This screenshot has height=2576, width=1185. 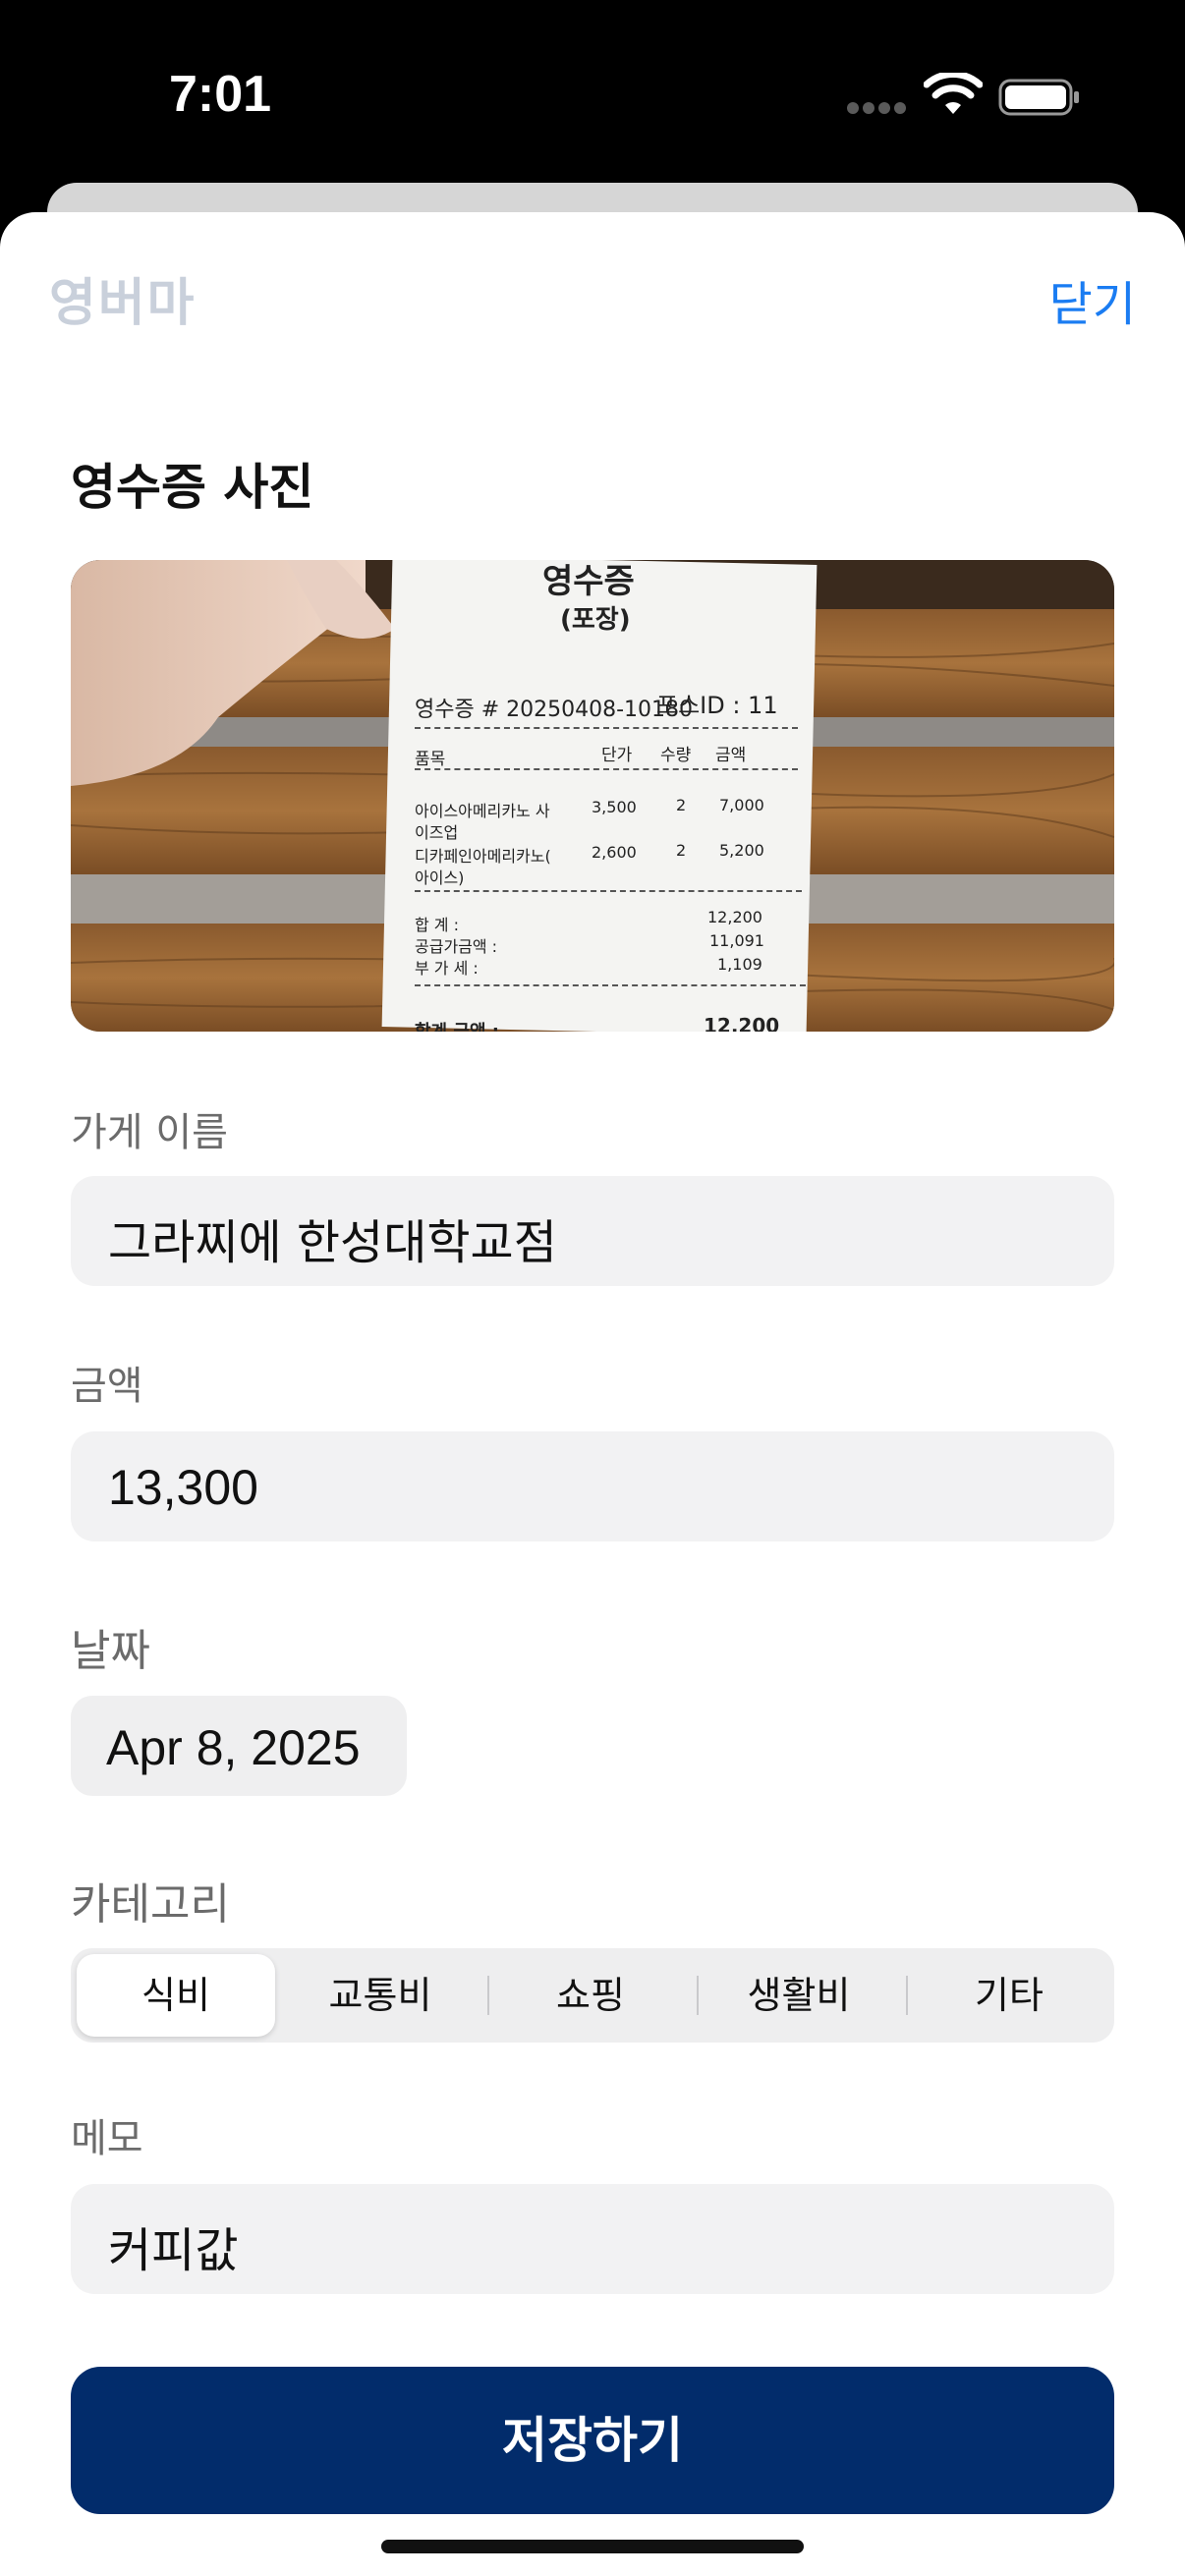 What do you see at coordinates (483, 856) in the screenshot?
I see `receipt-item-name: 디카페인아메리카노(` at bounding box center [483, 856].